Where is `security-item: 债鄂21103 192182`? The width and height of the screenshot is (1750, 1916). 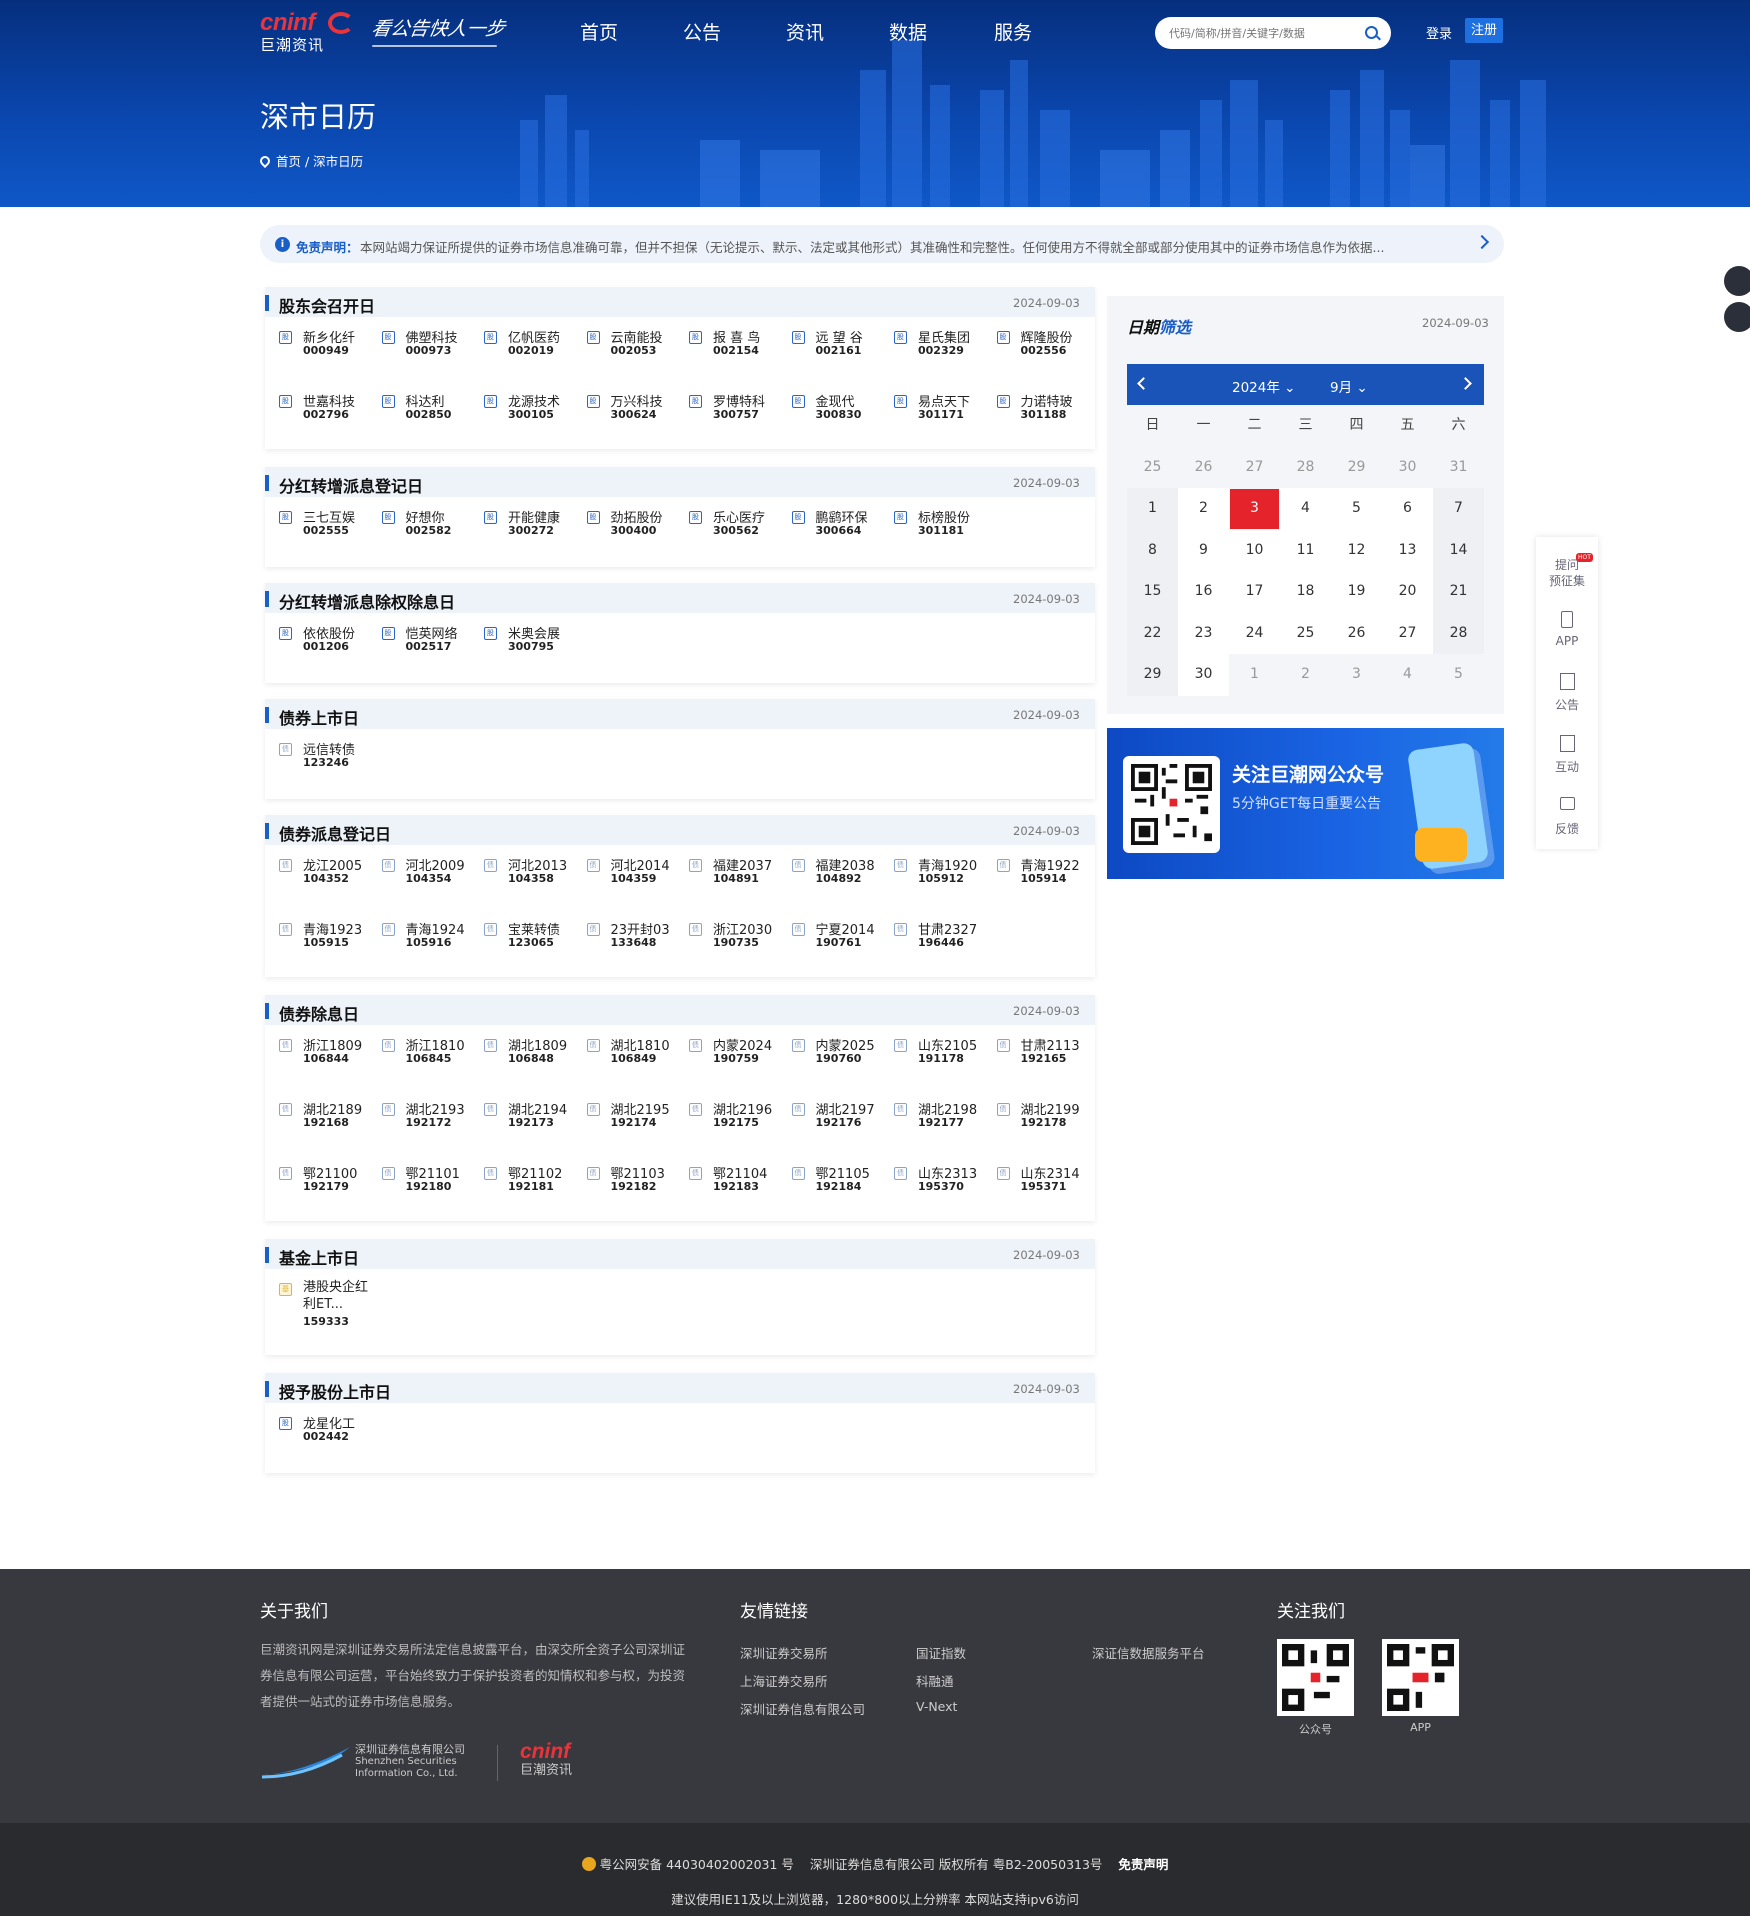 security-item: 债鄂21103 192182 is located at coordinates (623, 1183).